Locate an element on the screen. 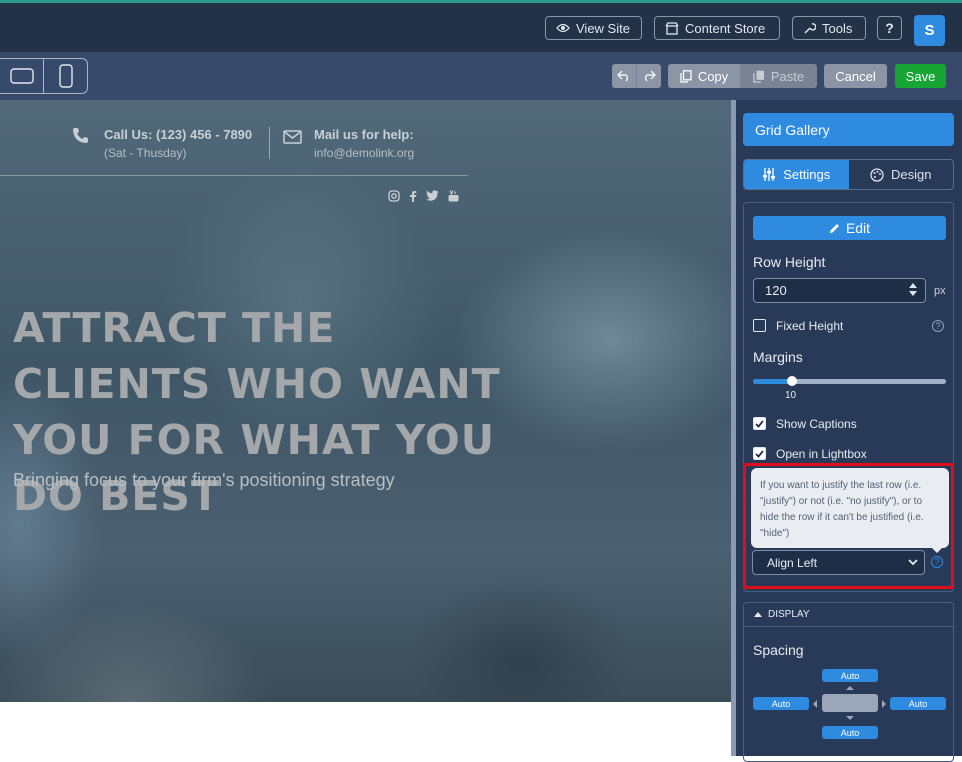 This screenshot has height=762, width=962. mail-us-address: info@demolink.org is located at coordinates (364, 153).